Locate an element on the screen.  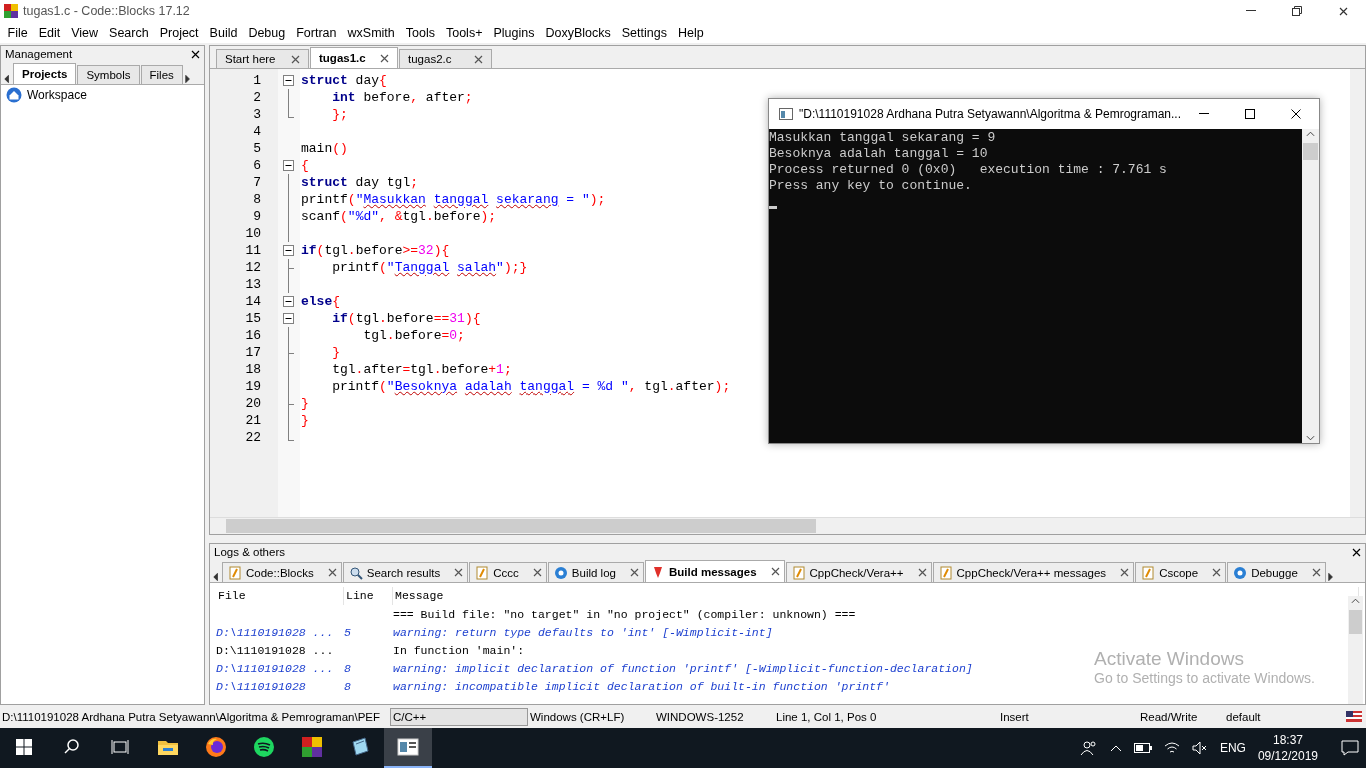
line-number: 6 is located at coordinates (257, 165).